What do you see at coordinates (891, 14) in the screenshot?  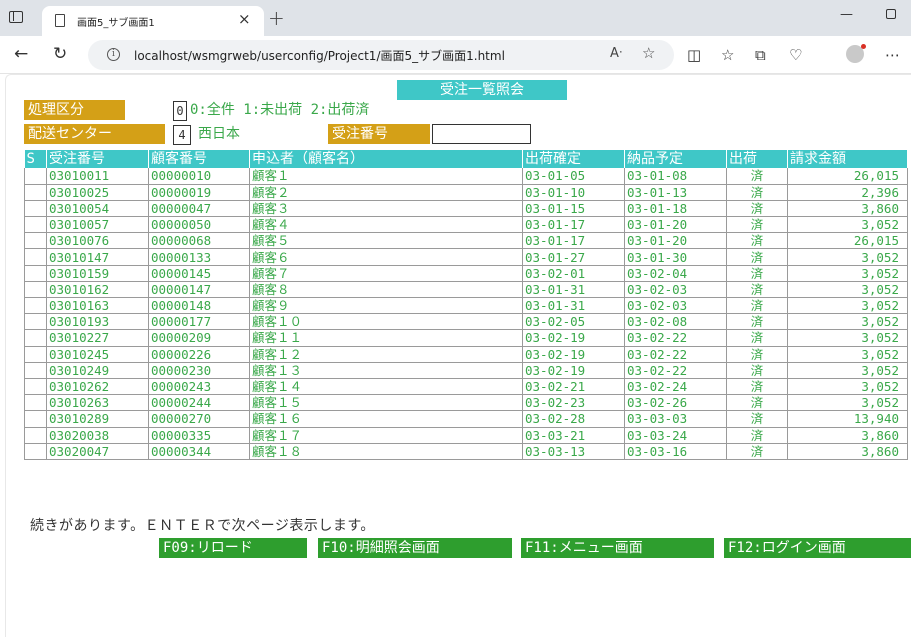 I see `maximize-icon` at bounding box center [891, 14].